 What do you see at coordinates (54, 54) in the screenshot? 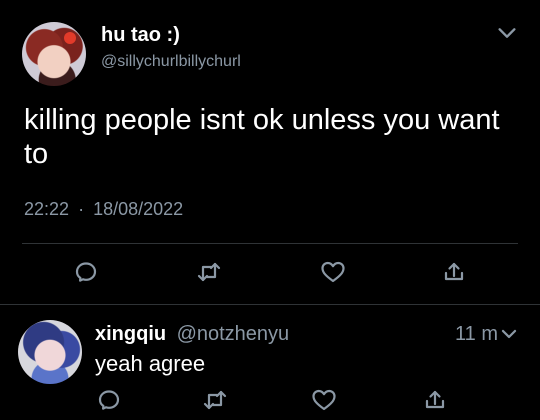
I see `avatar-hu-tao` at bounding box center [54, 54].